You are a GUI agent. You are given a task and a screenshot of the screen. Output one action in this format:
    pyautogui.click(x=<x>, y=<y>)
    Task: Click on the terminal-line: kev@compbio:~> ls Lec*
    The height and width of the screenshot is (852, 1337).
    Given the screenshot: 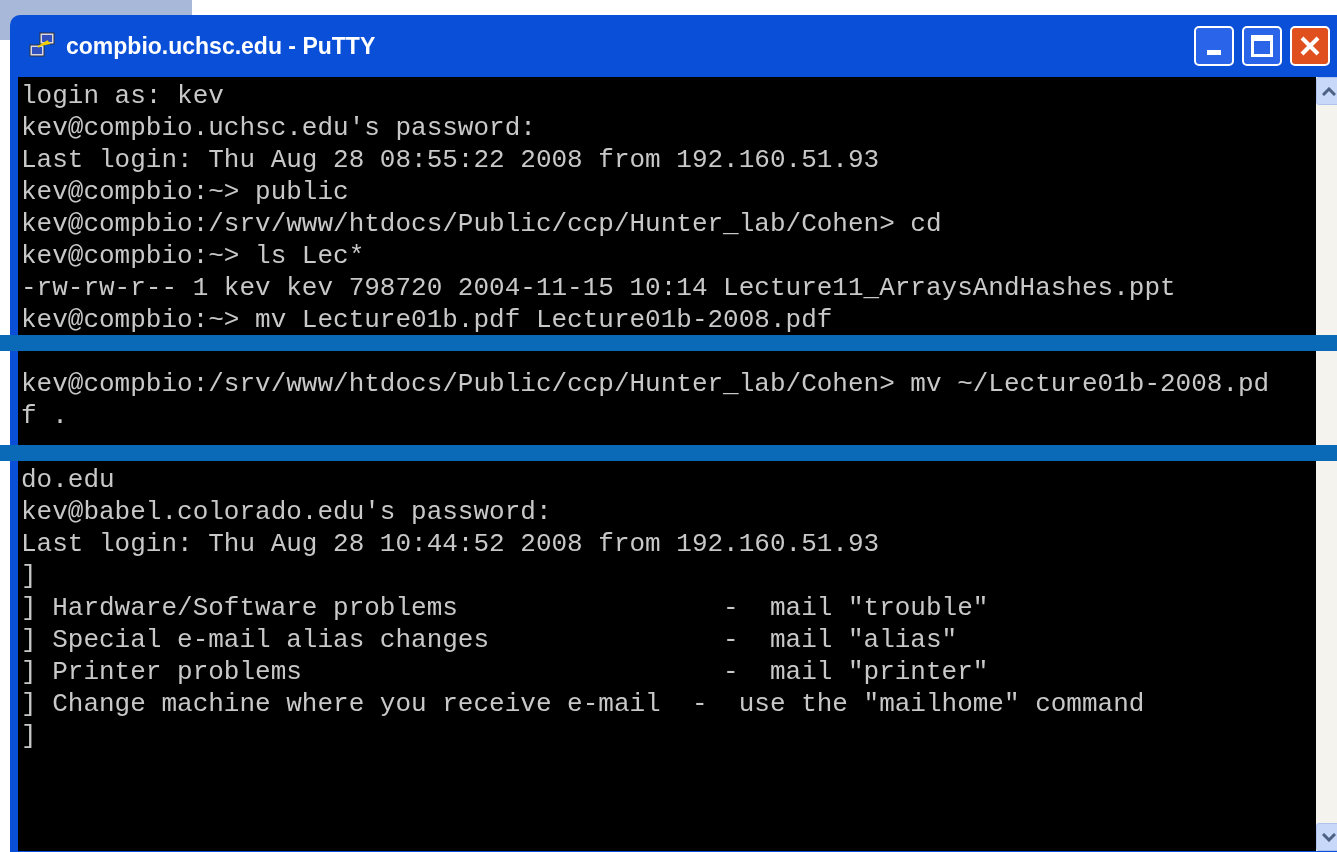 What is the action you would take?
    pyautogui.click(x=193, y=256)
    